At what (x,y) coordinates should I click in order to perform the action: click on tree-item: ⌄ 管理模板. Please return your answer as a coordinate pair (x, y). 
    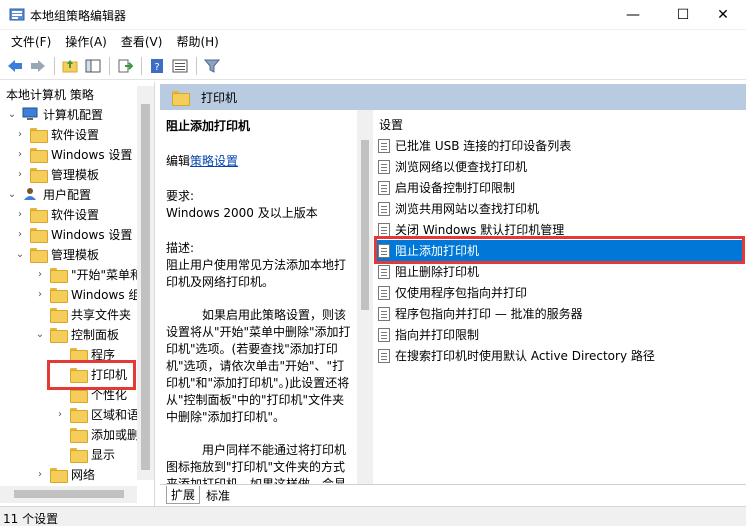
    Looking at the image, I should click on (56, 254).